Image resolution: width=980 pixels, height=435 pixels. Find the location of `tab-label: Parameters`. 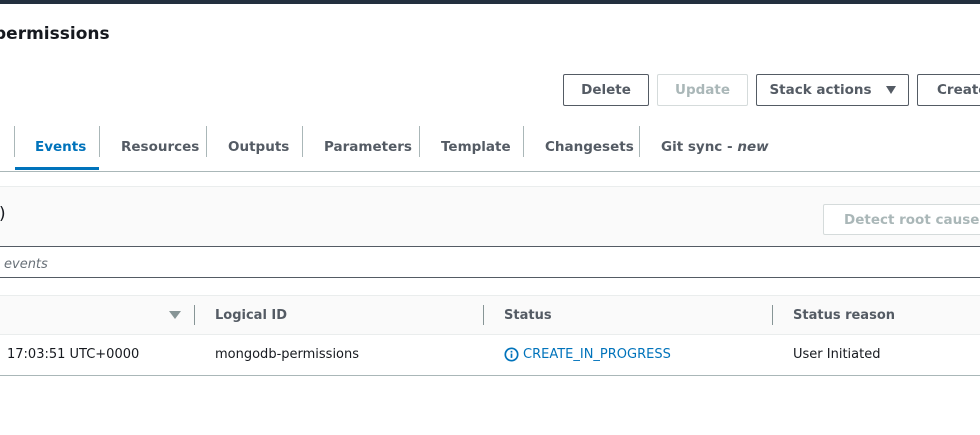

tab-label: Parameters is located at coordinates (368, 146).